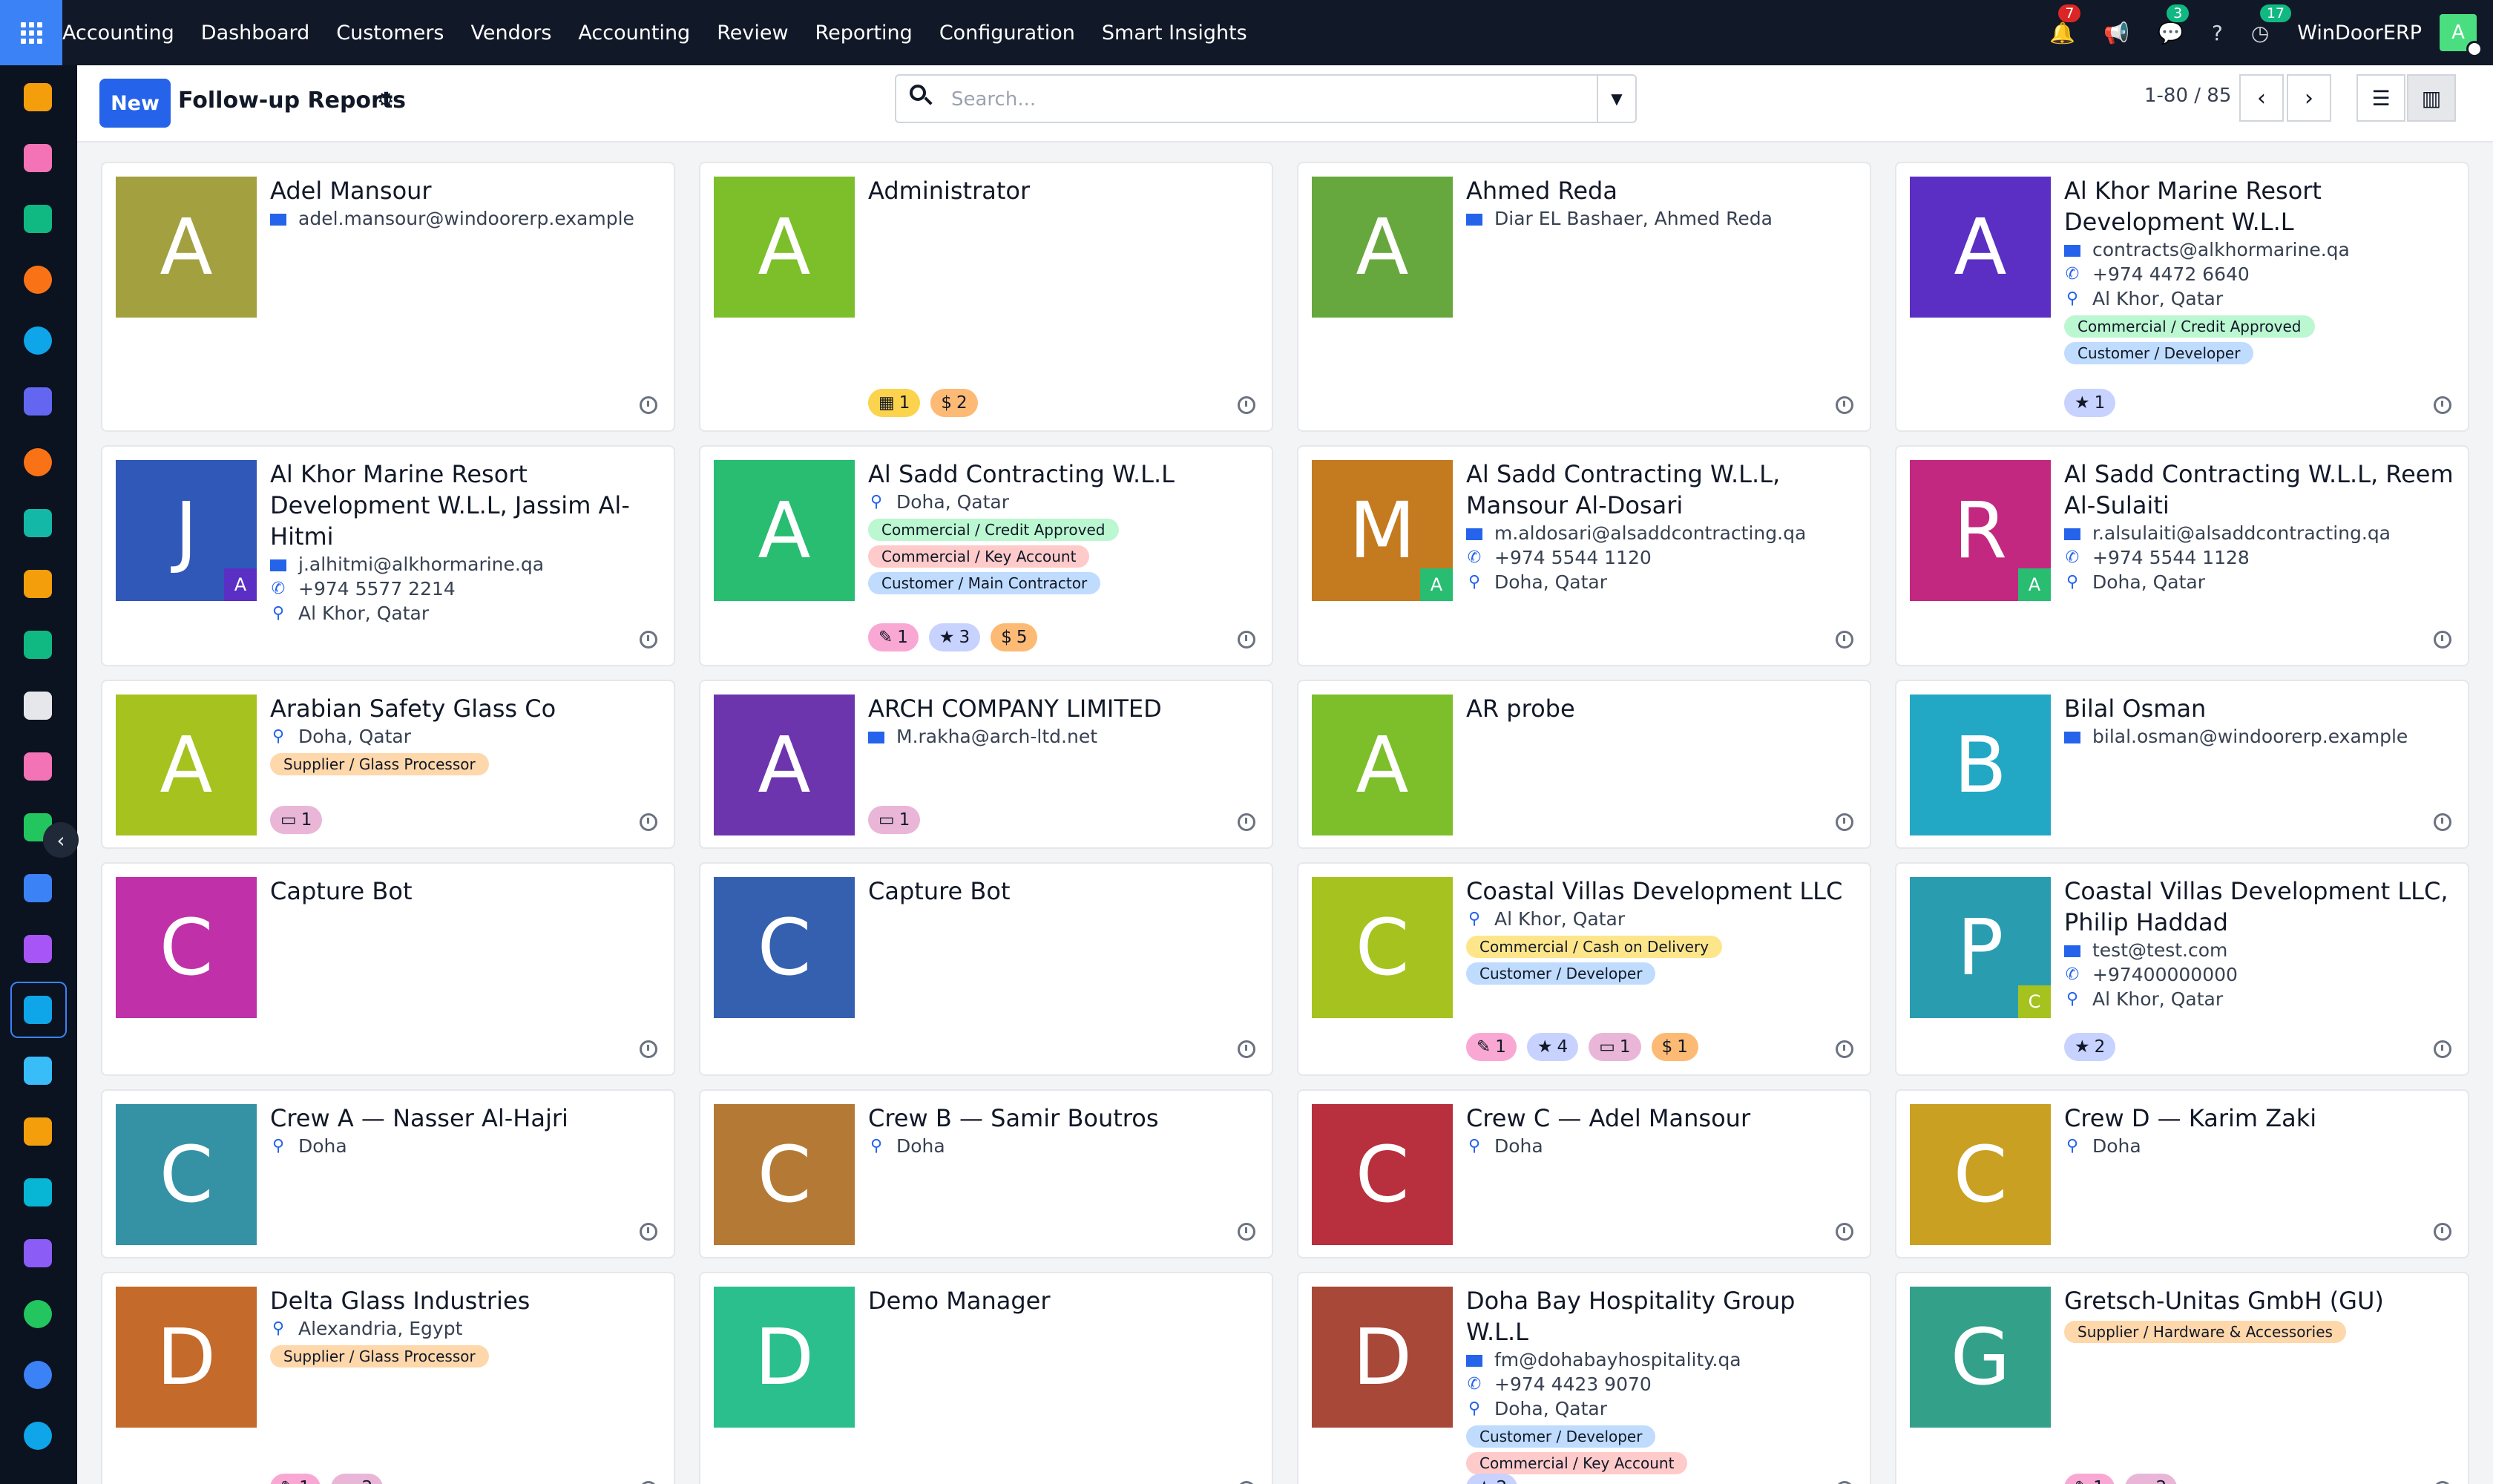  I want to click on record-card: A Administrator ▦ 1 $2, so click(986, 297).